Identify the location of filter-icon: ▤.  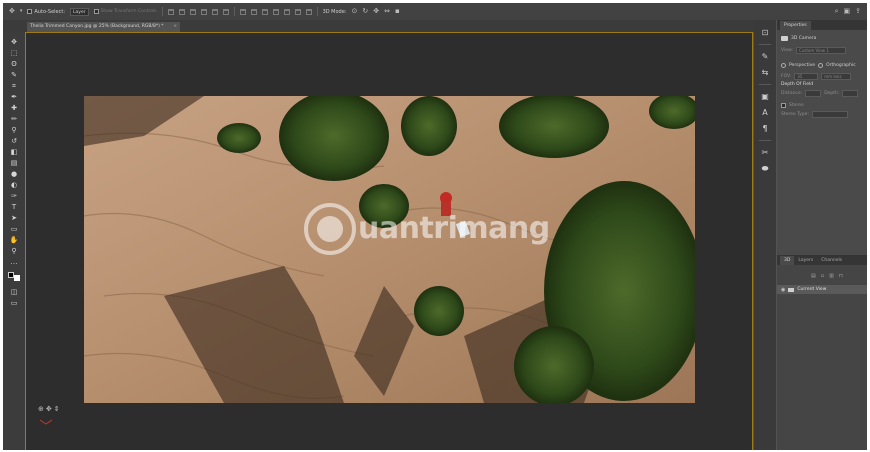
(813, 276).